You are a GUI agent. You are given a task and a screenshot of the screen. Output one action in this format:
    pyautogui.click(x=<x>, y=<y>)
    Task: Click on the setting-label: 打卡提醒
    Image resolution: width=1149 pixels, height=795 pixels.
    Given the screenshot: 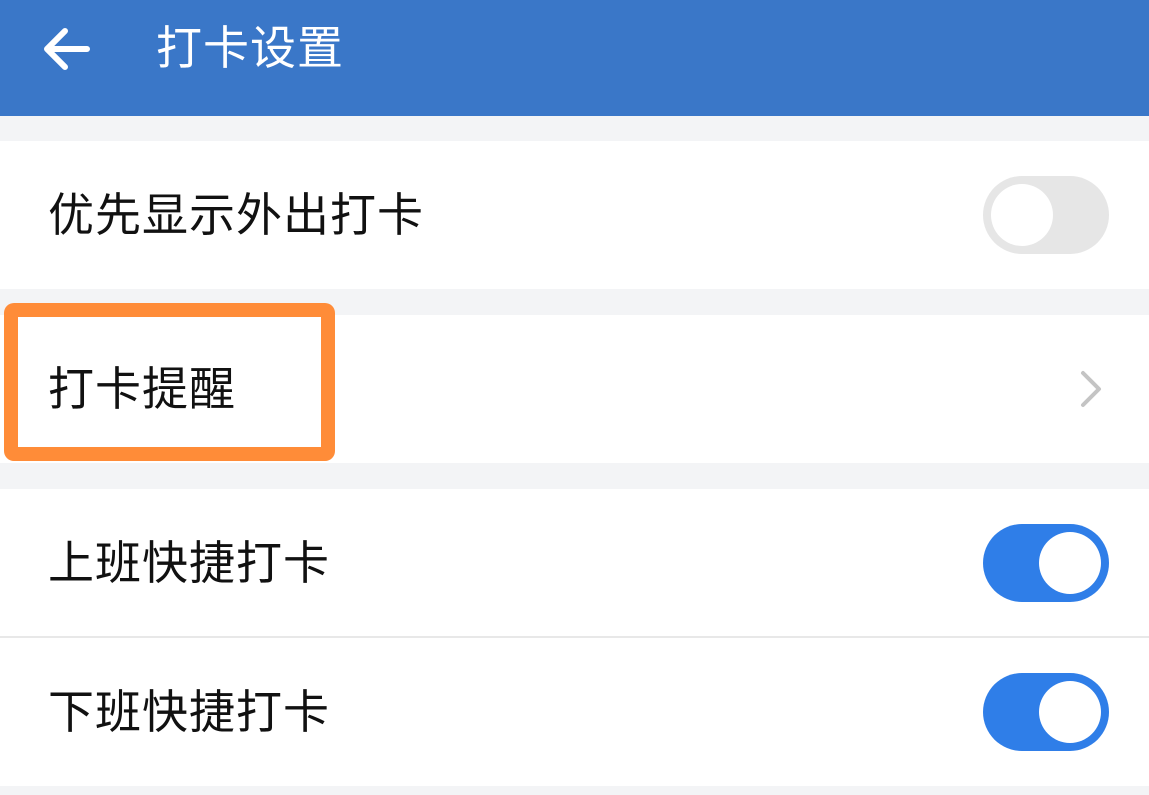 What is the action you would take?
    pyautogui.click(x=142, y=389)
    